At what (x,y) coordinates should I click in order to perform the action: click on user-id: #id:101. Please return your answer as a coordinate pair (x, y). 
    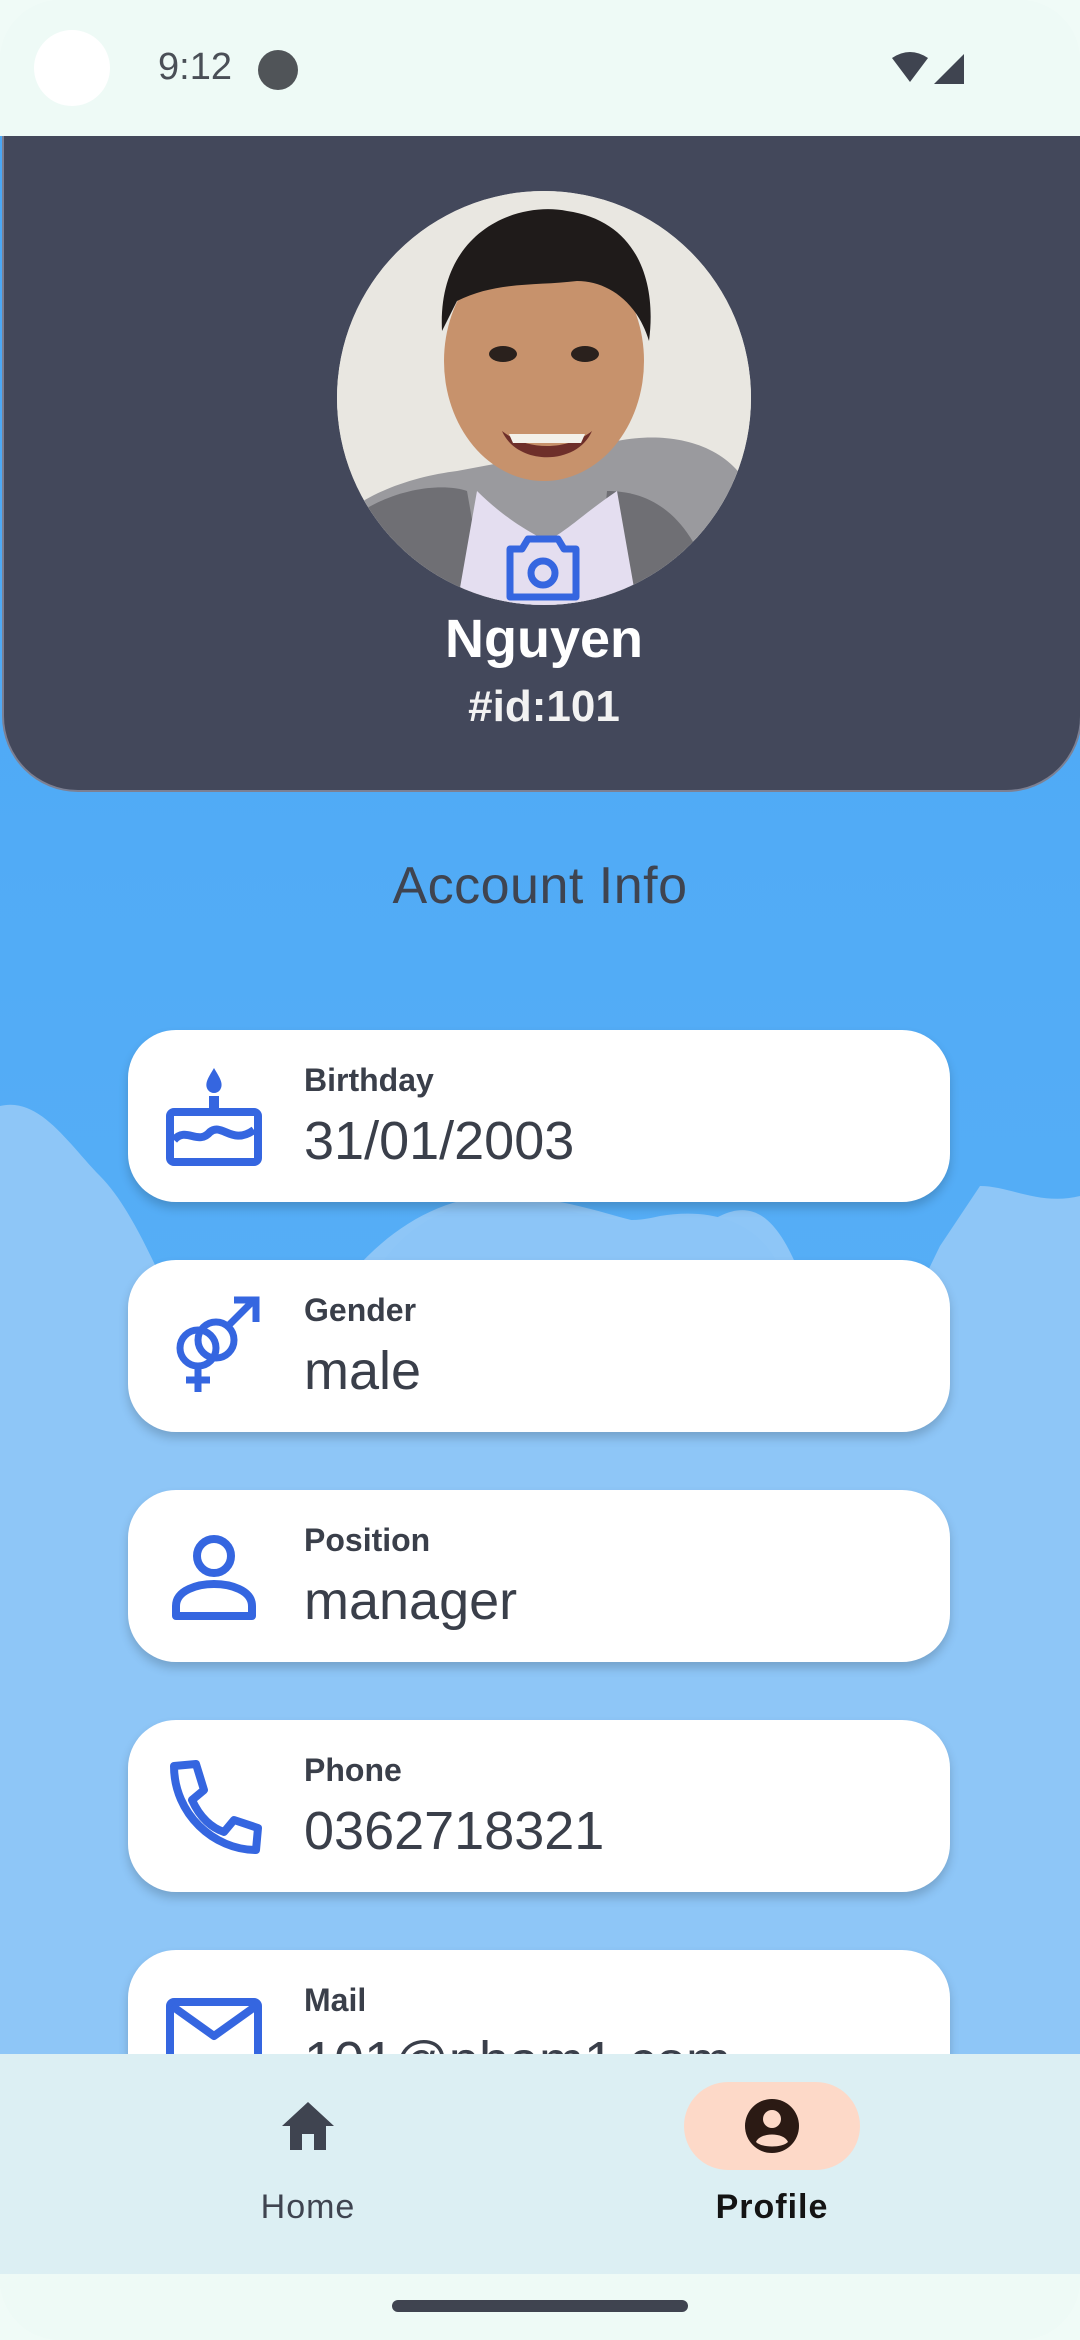
    Looking at the image, I should click on (544, 706).